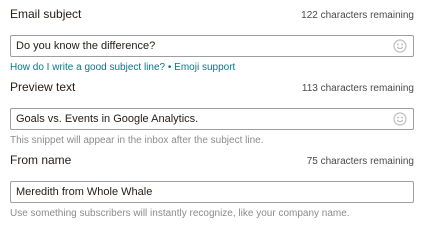 This screenshot has height=240, width=428. What do you see at coordinates (46, 14) in the screenshot?
I see `email-subject-label: Email subject` at bounding box center [46, 14].